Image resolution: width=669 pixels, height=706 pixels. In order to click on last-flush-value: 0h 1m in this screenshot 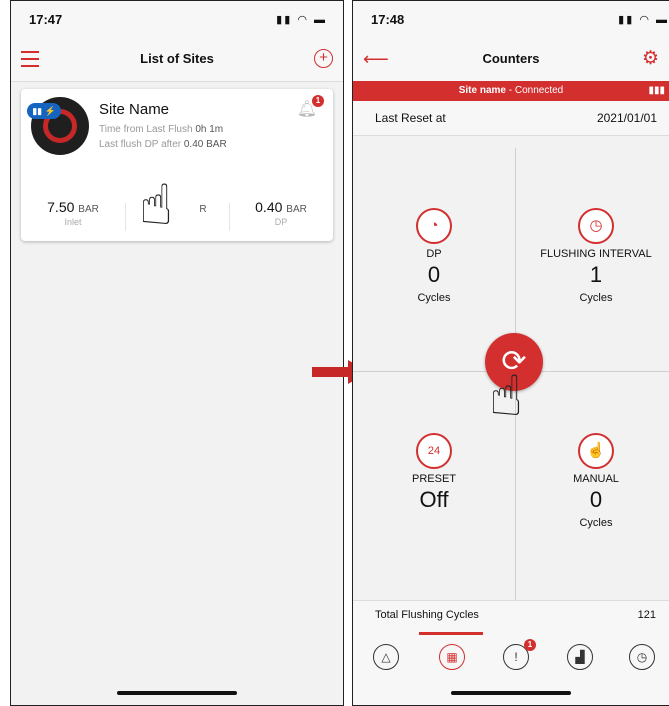, I will do `click(209, 129)`.